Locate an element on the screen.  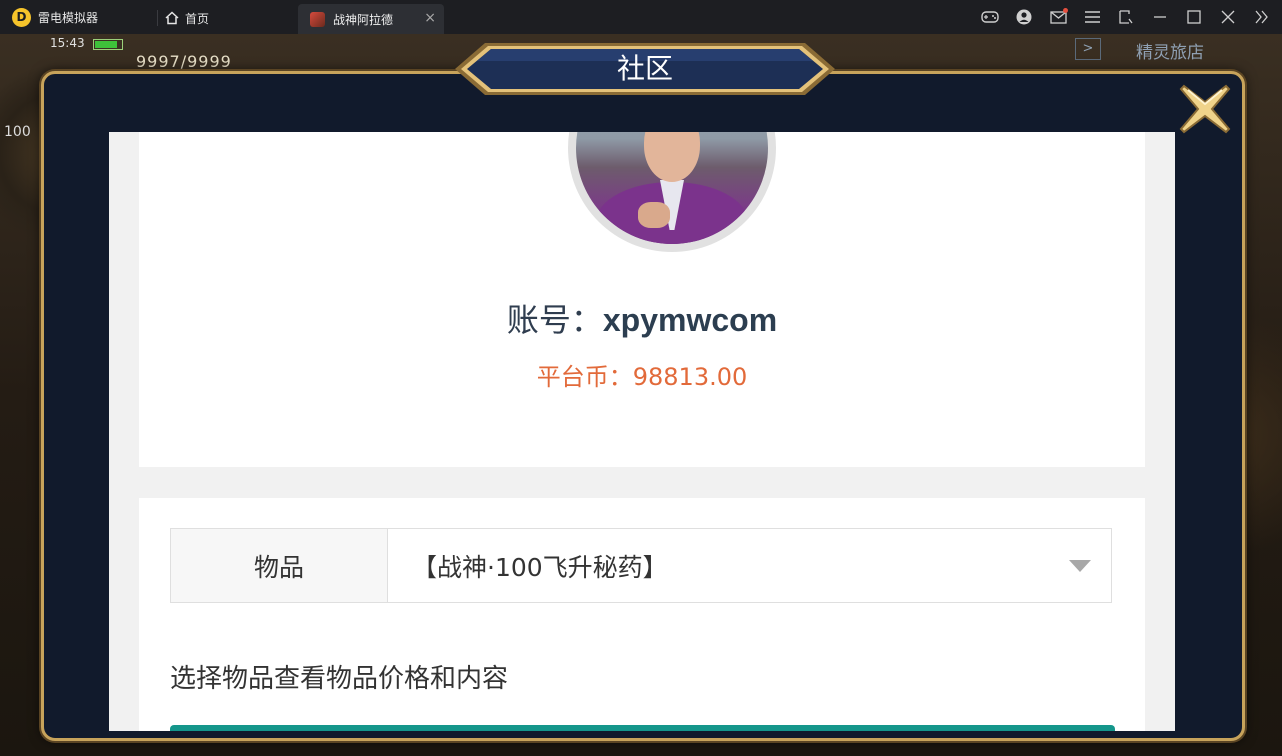
close-icon is located at coordinates (1205, 109).